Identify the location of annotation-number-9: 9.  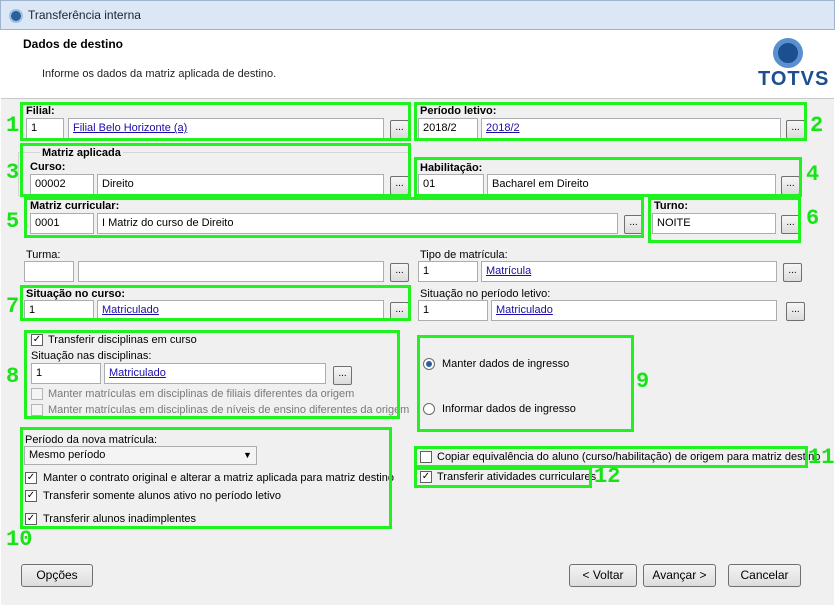
(643, 381).